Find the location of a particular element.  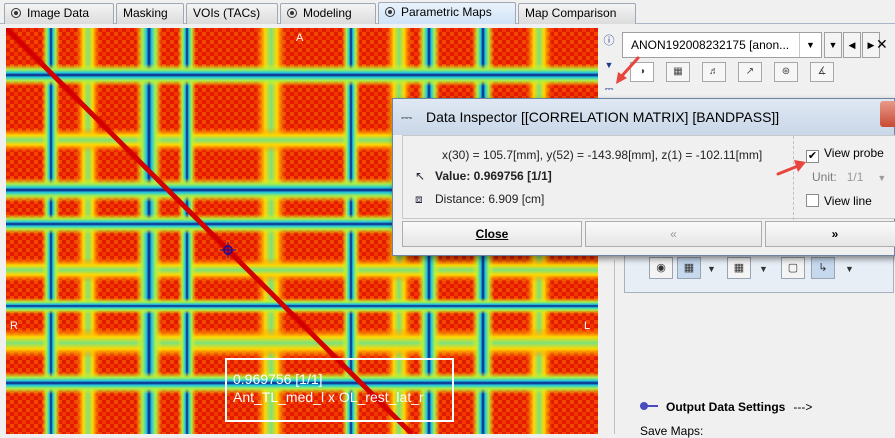

panel-divider is located at coordinates (614, 347).